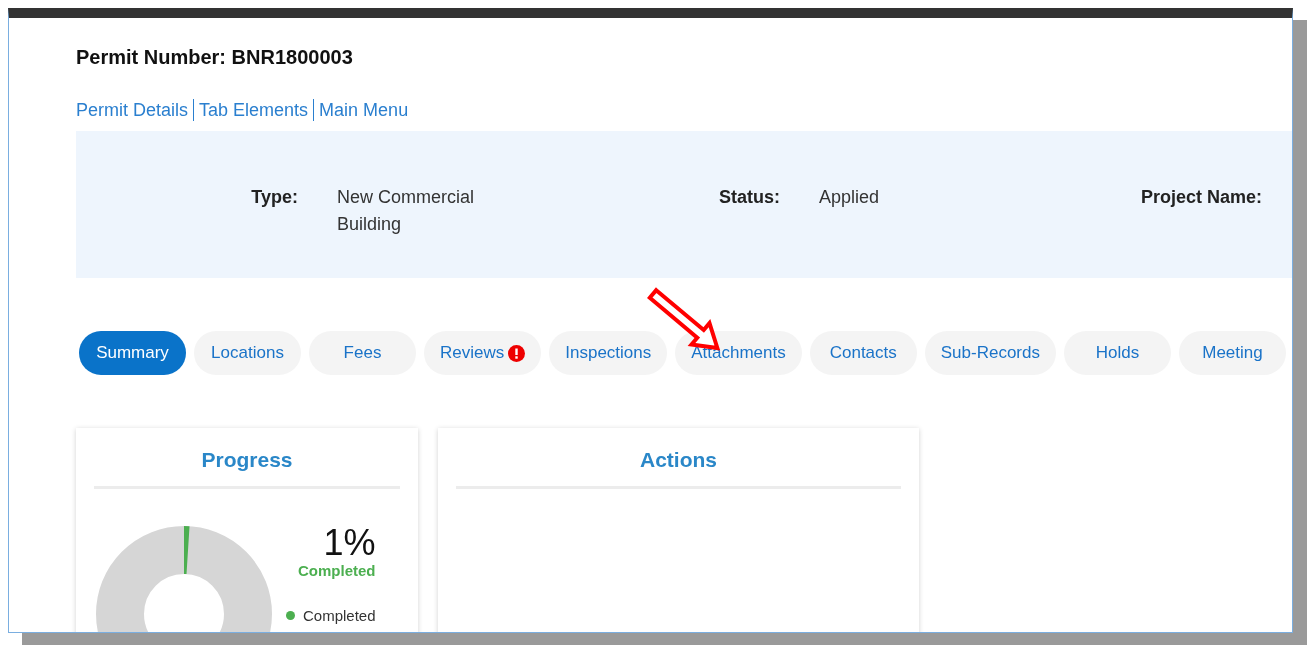  I want to click on tab: Holds, so click(1117, 353).